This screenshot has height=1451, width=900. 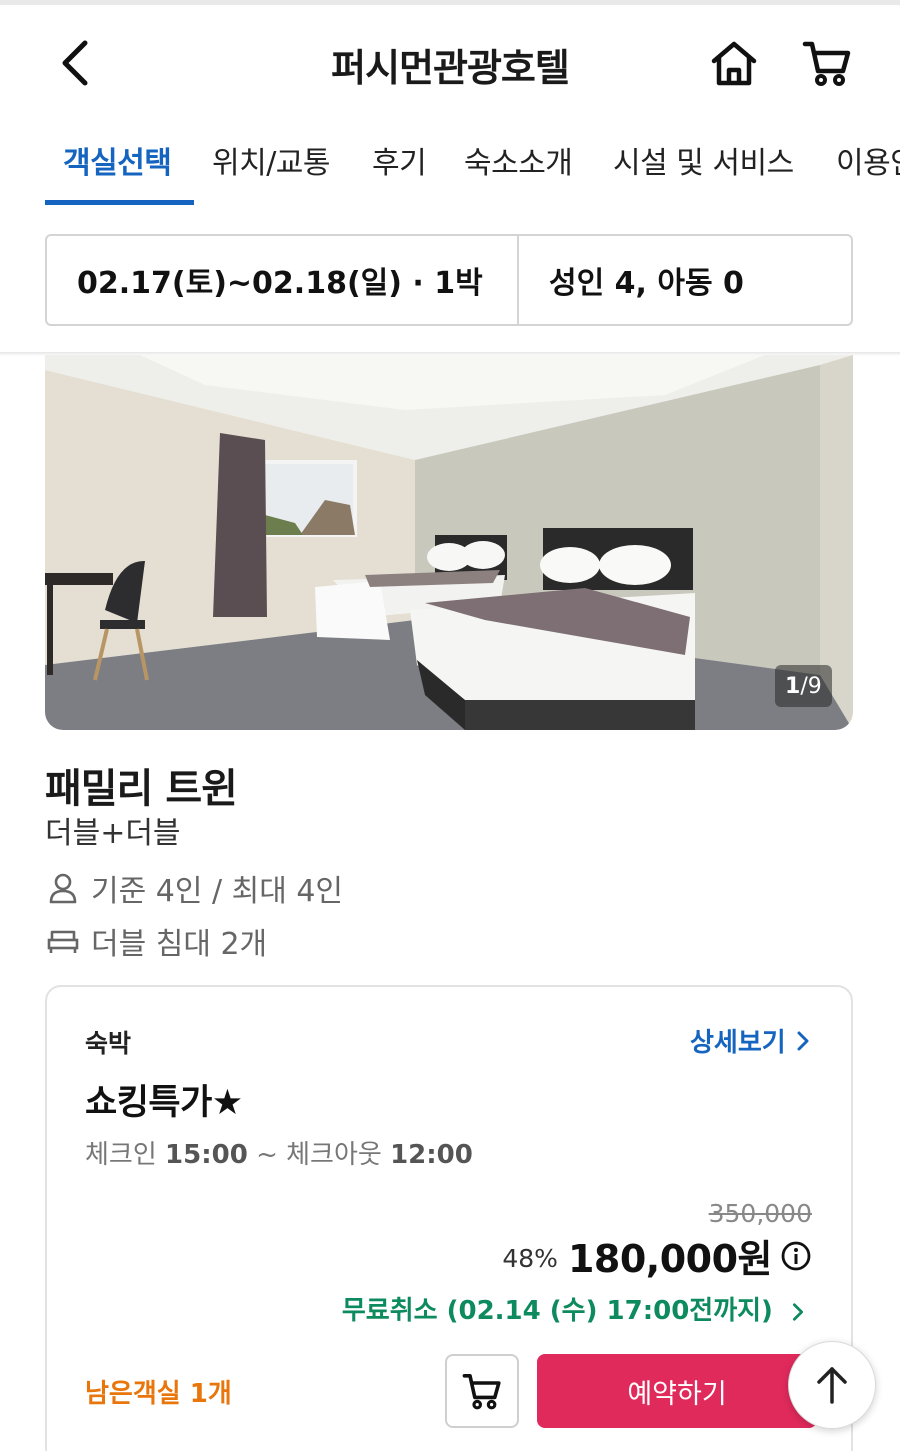 I want to click on room-capacity-text: 기준 4인 / 최대 4인, so click(x=217, y=891).